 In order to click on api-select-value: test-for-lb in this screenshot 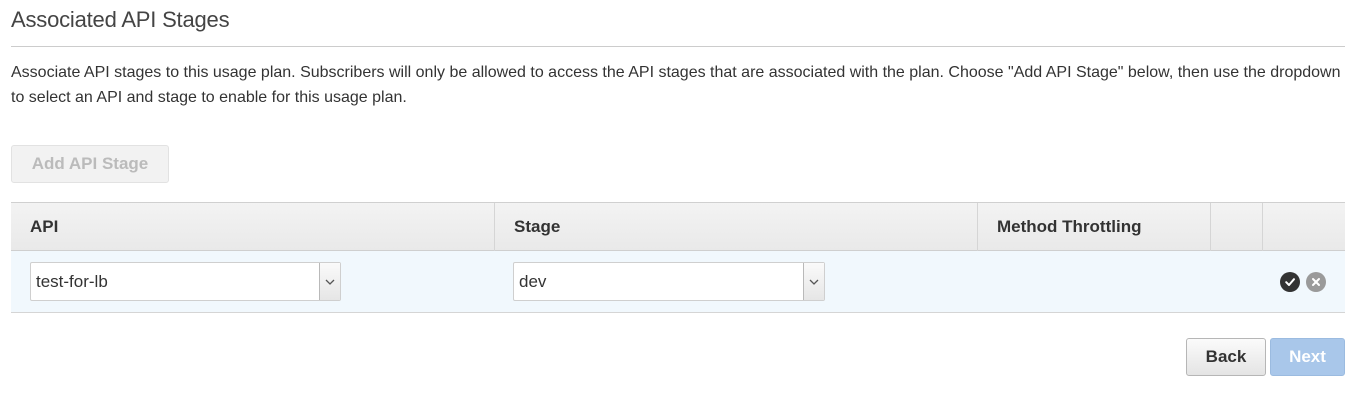, I will do `click(72, 281)`.